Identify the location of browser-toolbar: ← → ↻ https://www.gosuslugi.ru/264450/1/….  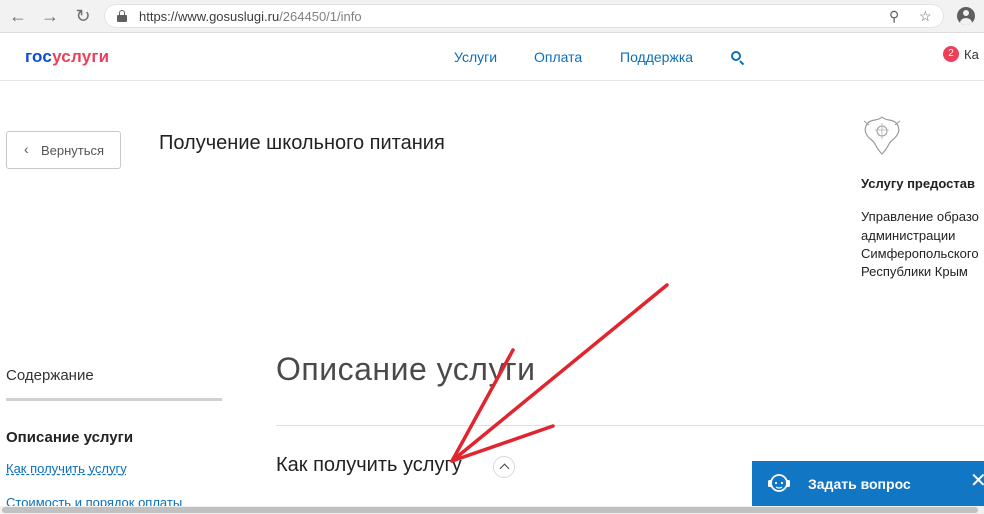
(492, 16).